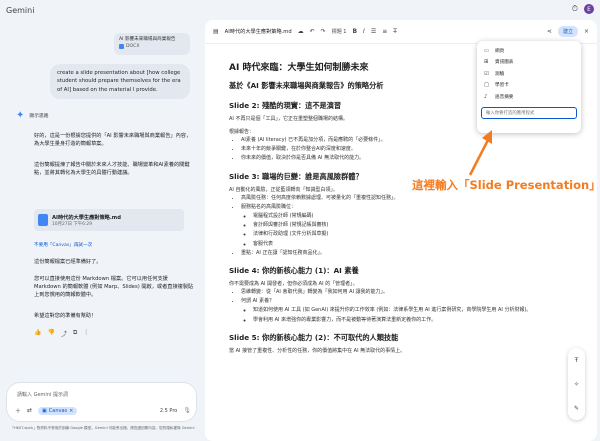  I want to click on canvas-icon: ▣, so click(44, 410).